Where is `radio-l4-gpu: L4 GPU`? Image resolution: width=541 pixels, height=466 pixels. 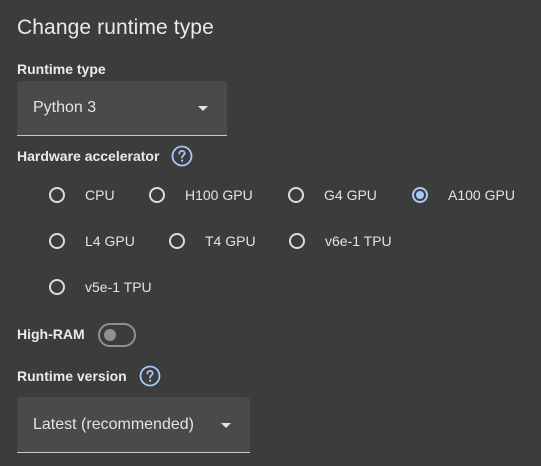 radio-l4-gpu: L4 GPU is located at coordinates (92, 241).